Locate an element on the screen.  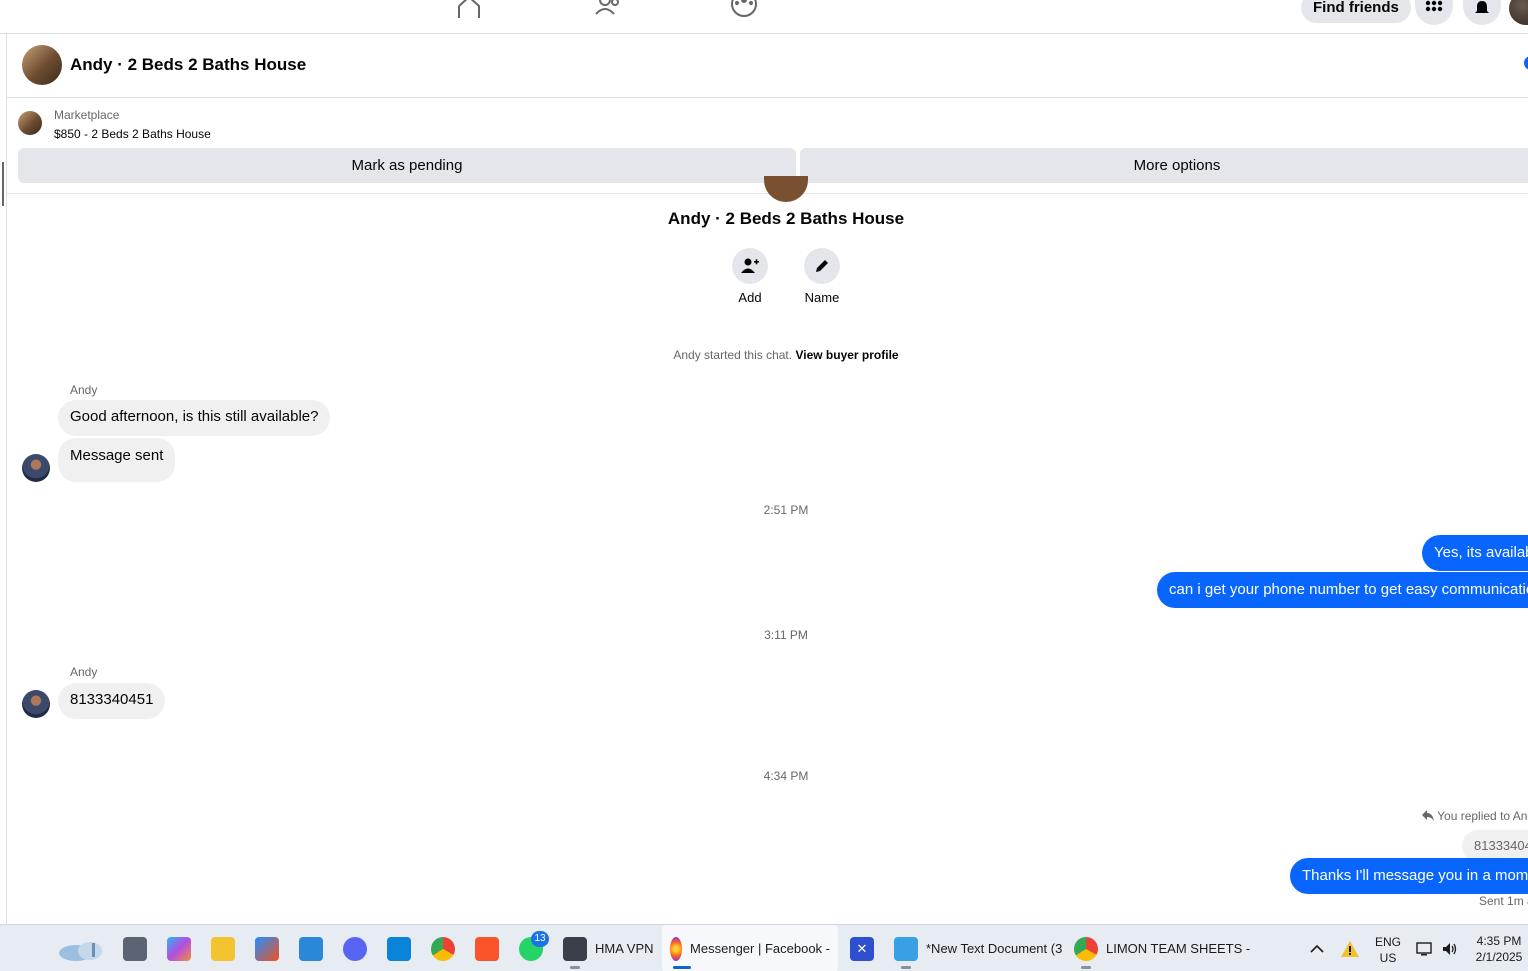
task-view-icon is located at coordinates (135, 948).